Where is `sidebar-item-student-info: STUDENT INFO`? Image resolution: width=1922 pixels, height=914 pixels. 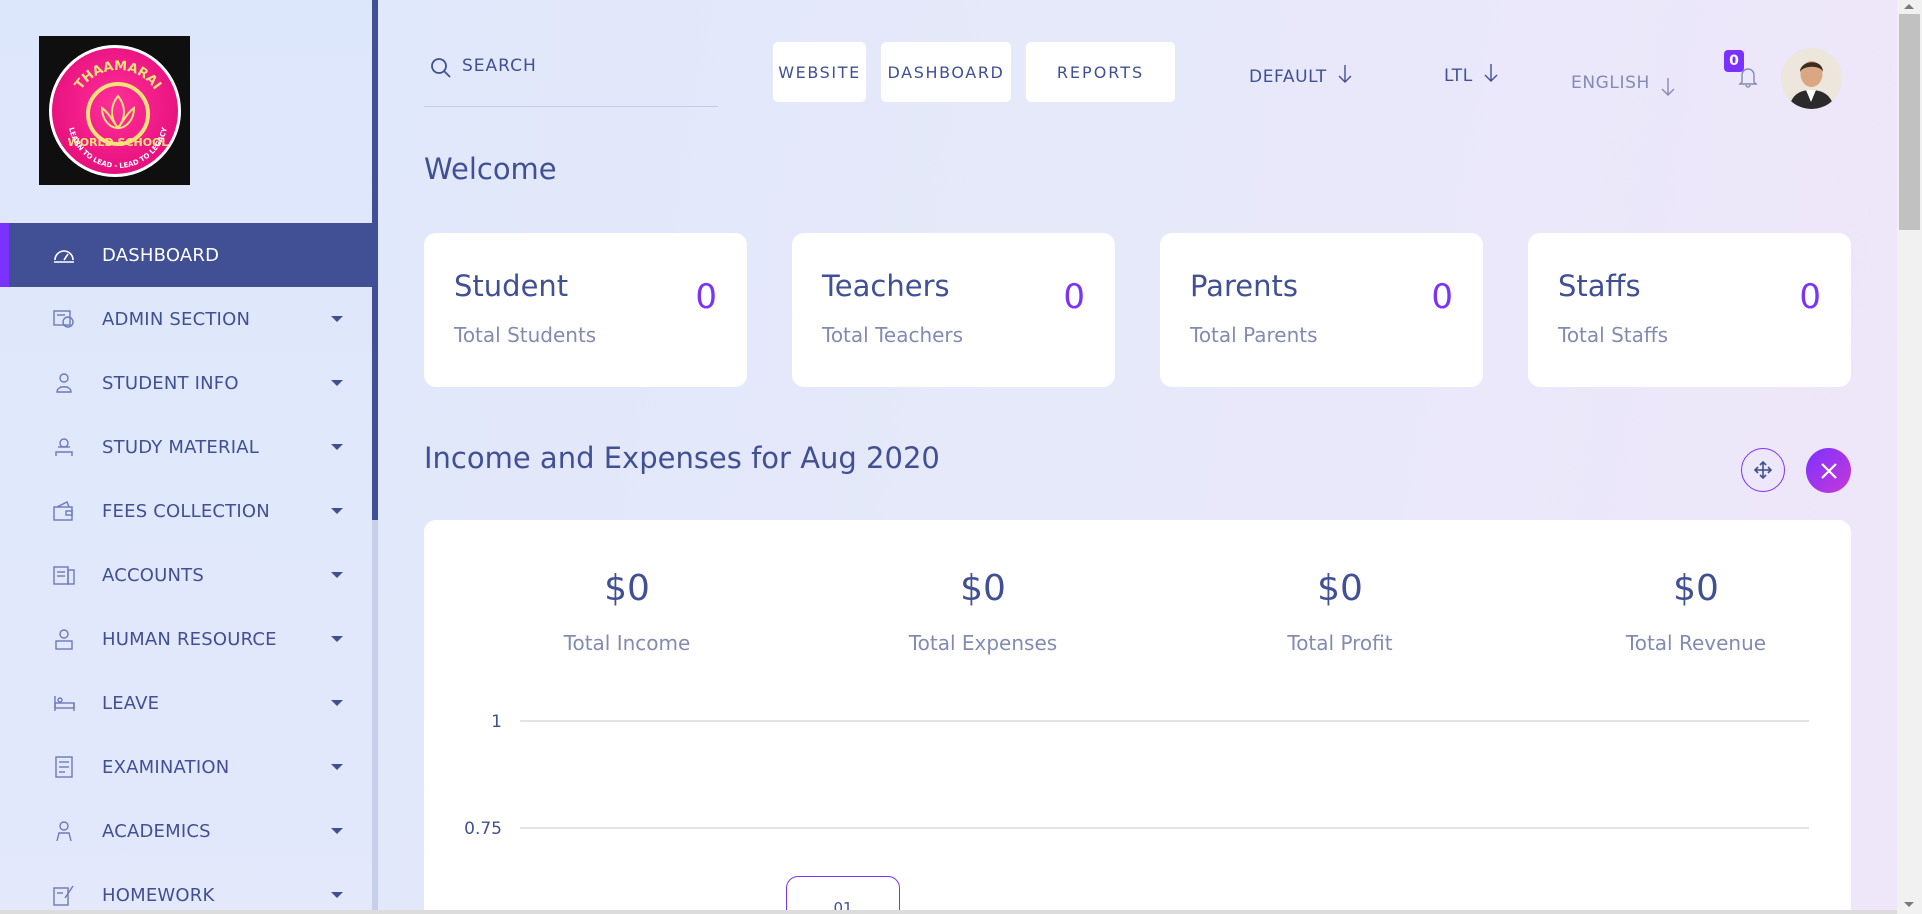 sidebar-item-student-info: STUDENT INFO is located at coordinates (186, 383).